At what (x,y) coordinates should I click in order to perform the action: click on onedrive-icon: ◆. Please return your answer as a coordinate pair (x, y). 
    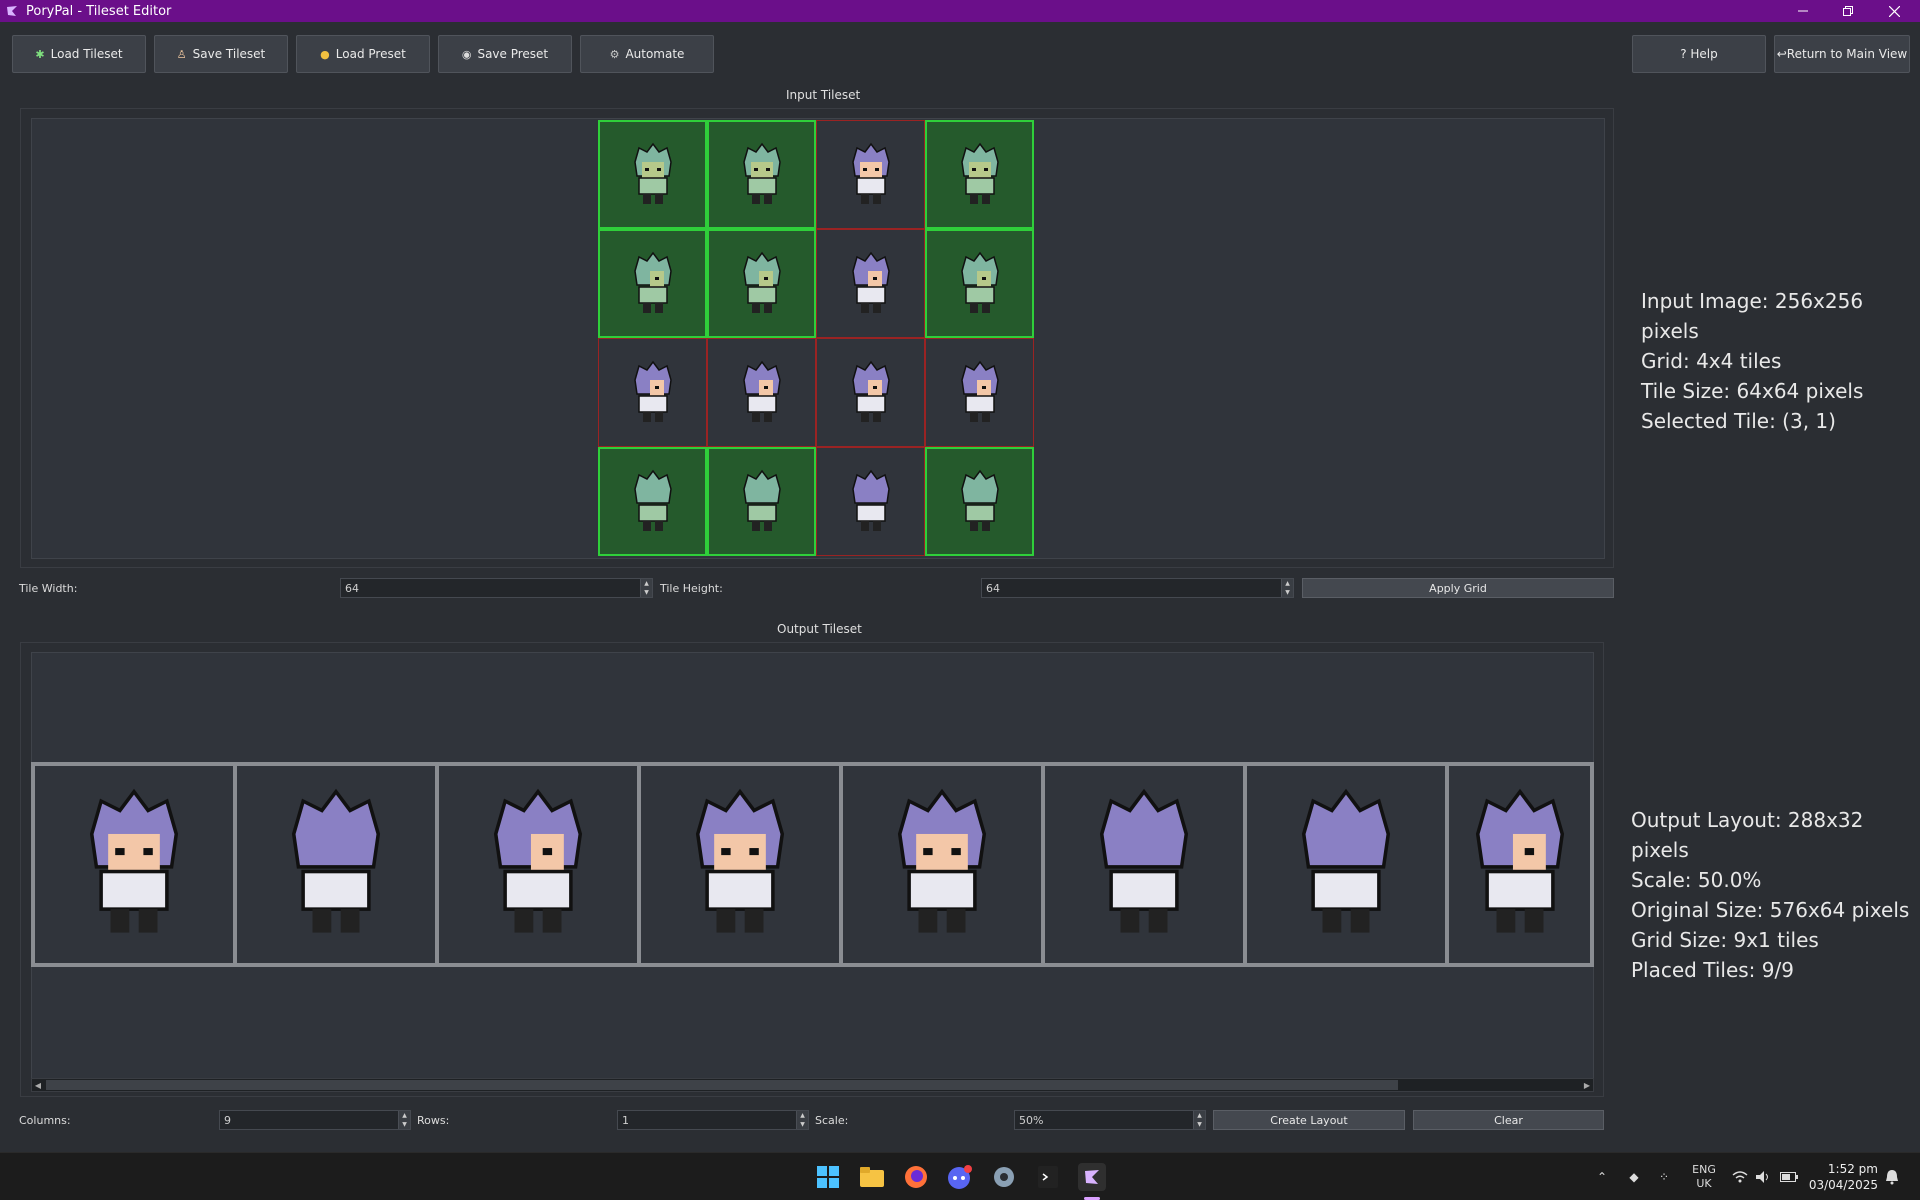
    Looking at the image, I should click on (1634, 1176).